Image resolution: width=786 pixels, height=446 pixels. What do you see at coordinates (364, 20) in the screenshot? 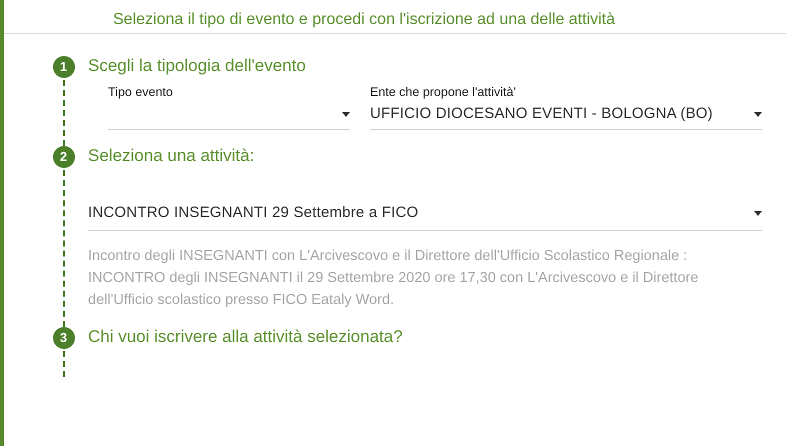
I see `intro-text: Seleziona il tipo di evento e procedi con l'iscrizione ad una delle attività` at bounding box center [364, 20].